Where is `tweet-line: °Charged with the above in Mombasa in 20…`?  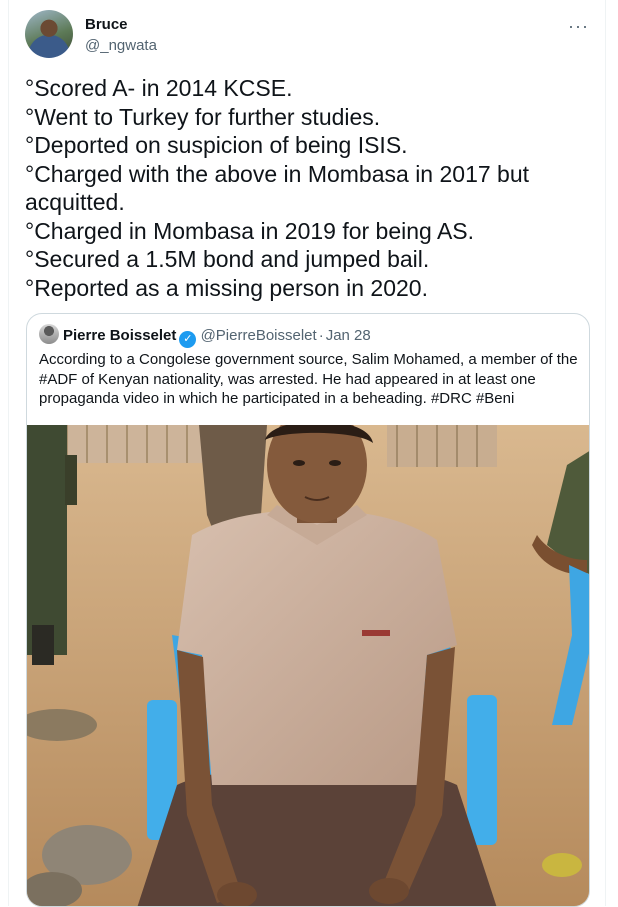 tweet-line: °Charged with the above in Mombasa in 20… is located at coordinates (277, 188).